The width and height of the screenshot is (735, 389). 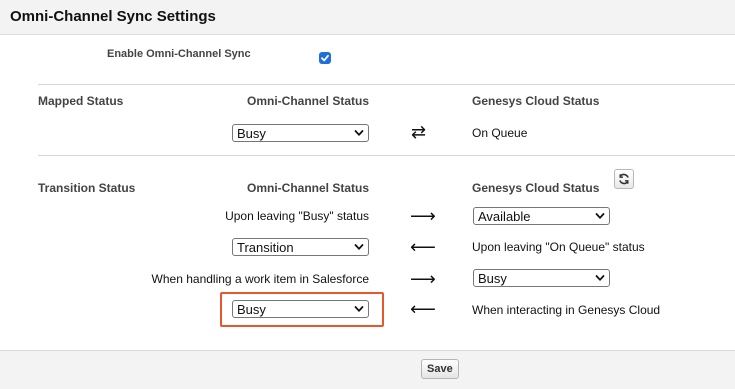 What do you see at coordinates (500, 133) in the screenshot?
I see `mapped-genesys-status-value: On Queue` at bounding box center [500, 133].